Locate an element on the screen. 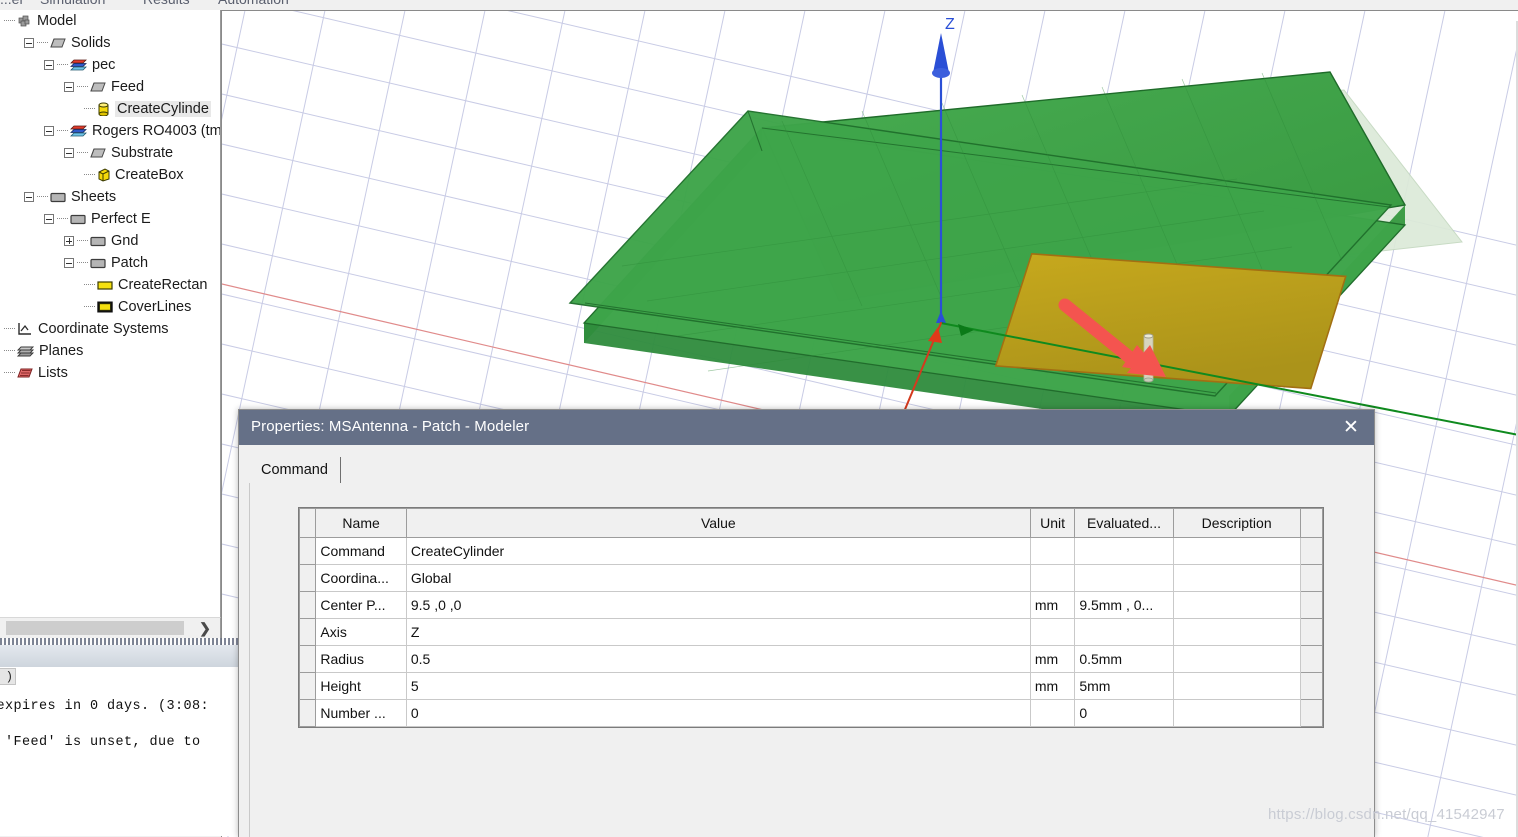 This screenshot has height=837, width=1518. table-row: Coordina... Global is located at coordinates (811, 578).